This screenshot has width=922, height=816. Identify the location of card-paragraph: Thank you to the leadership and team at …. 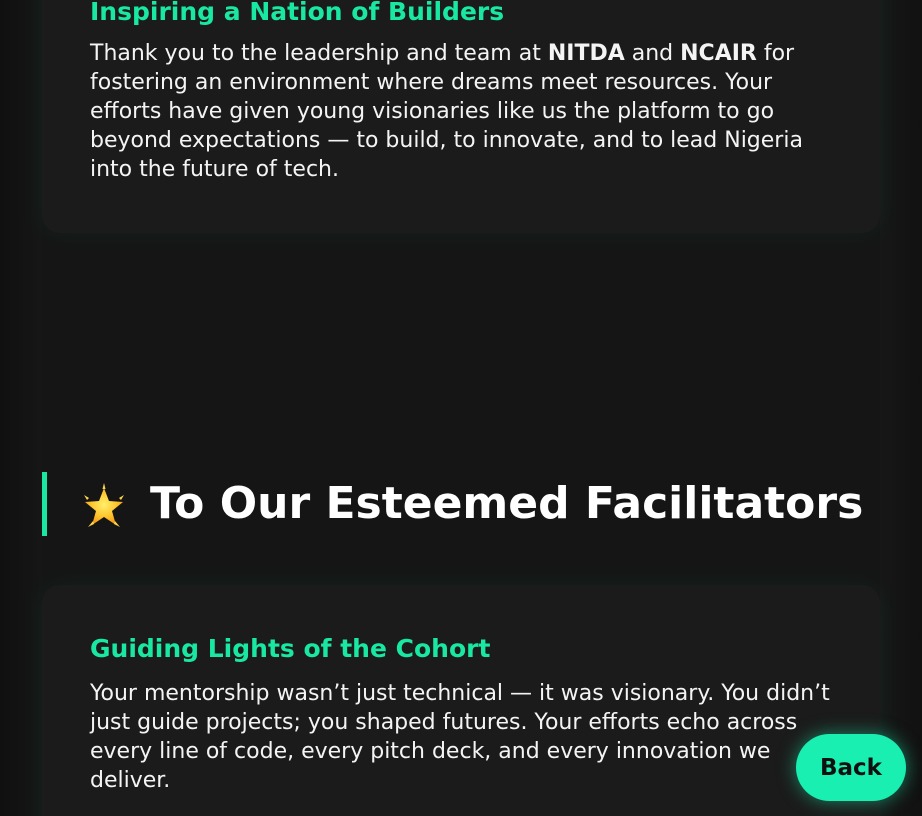
(470, 111).